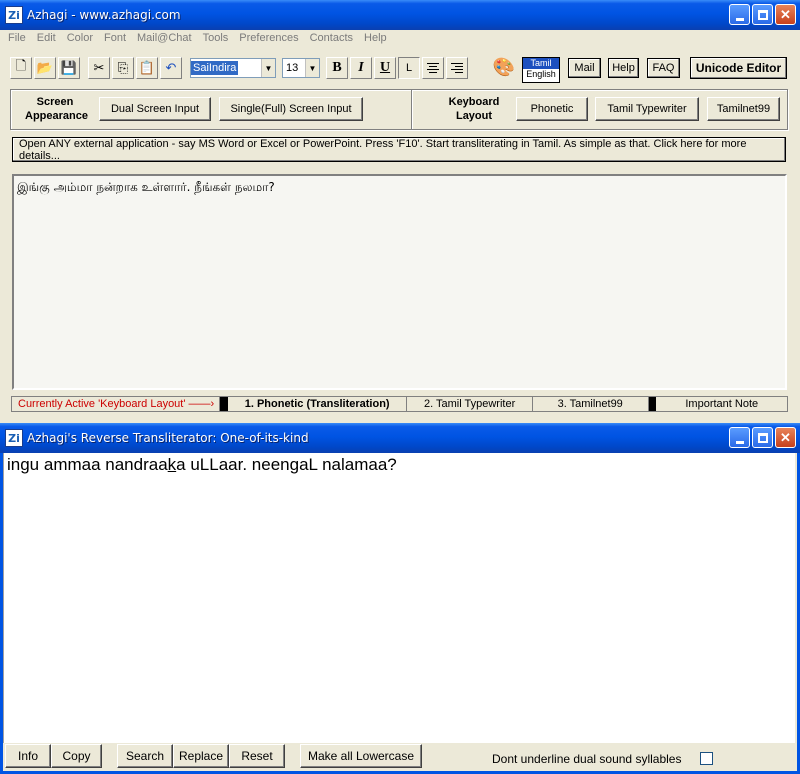  What do you see at coordinates (216, 39) in the screenshot?
I see `menu-tools: Tools` at bounding box center [216, 39].